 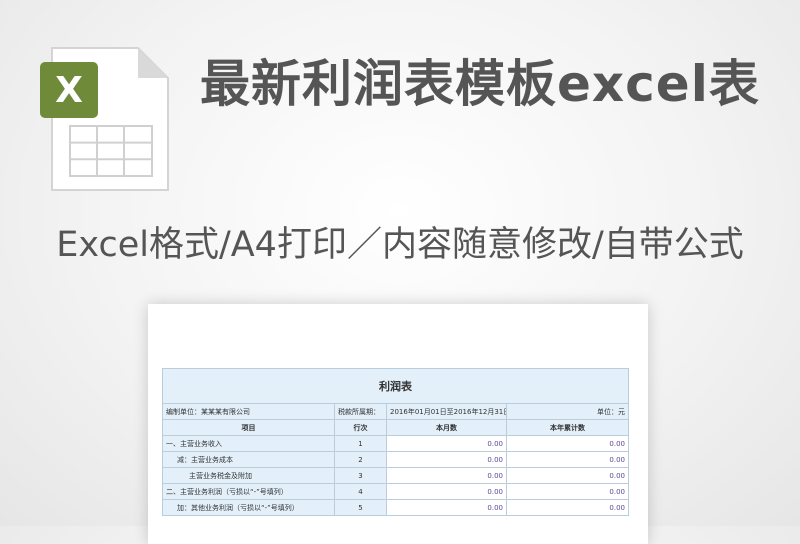 What do you see at coordinates (395, 386) in the screenshot?
I see `sheet-title: 利润表` at bounding box center [395, 386].